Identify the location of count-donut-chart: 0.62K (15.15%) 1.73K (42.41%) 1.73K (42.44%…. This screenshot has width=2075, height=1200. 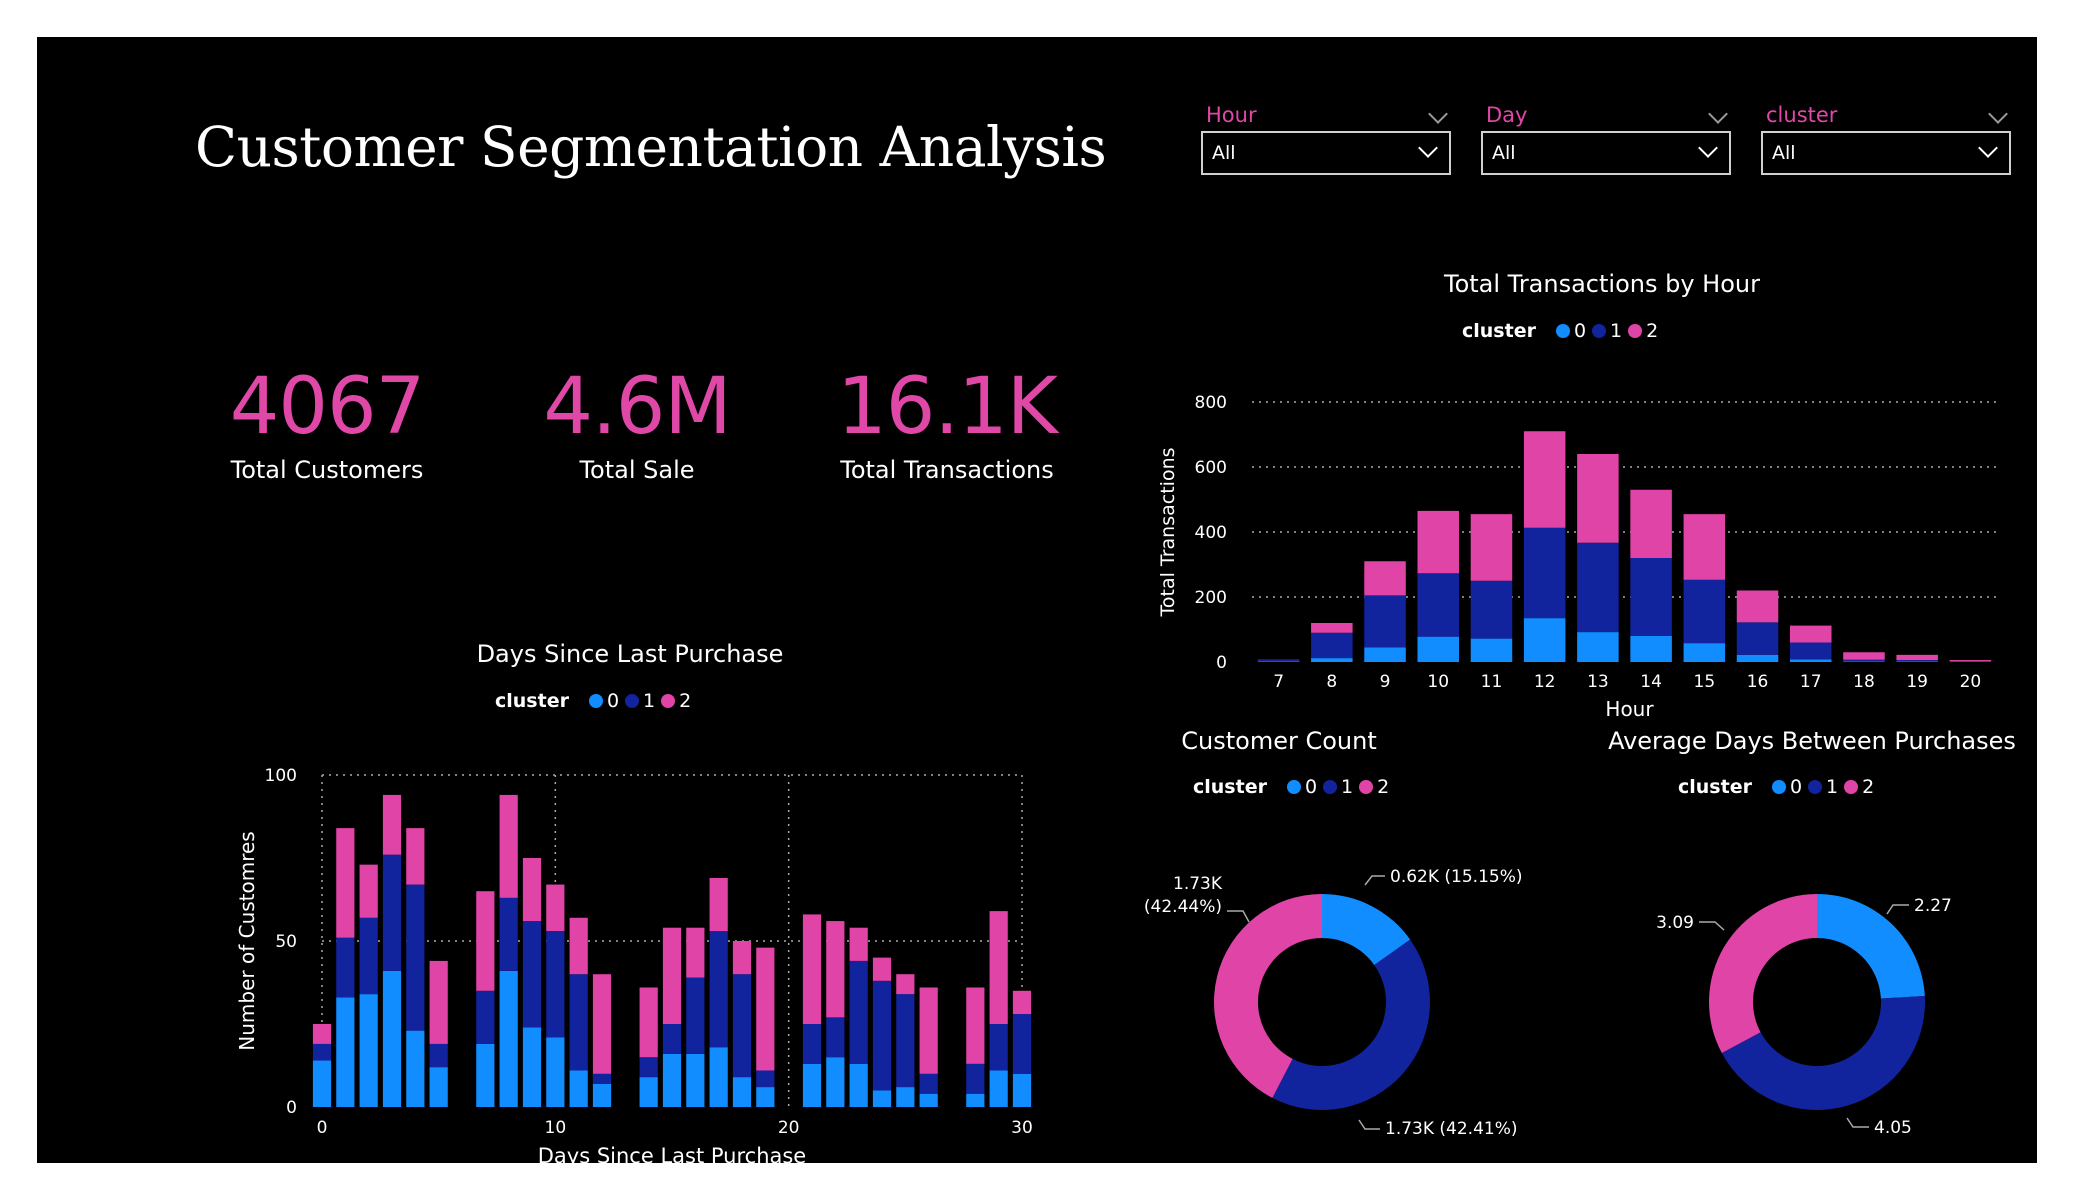
(1333, 1003).